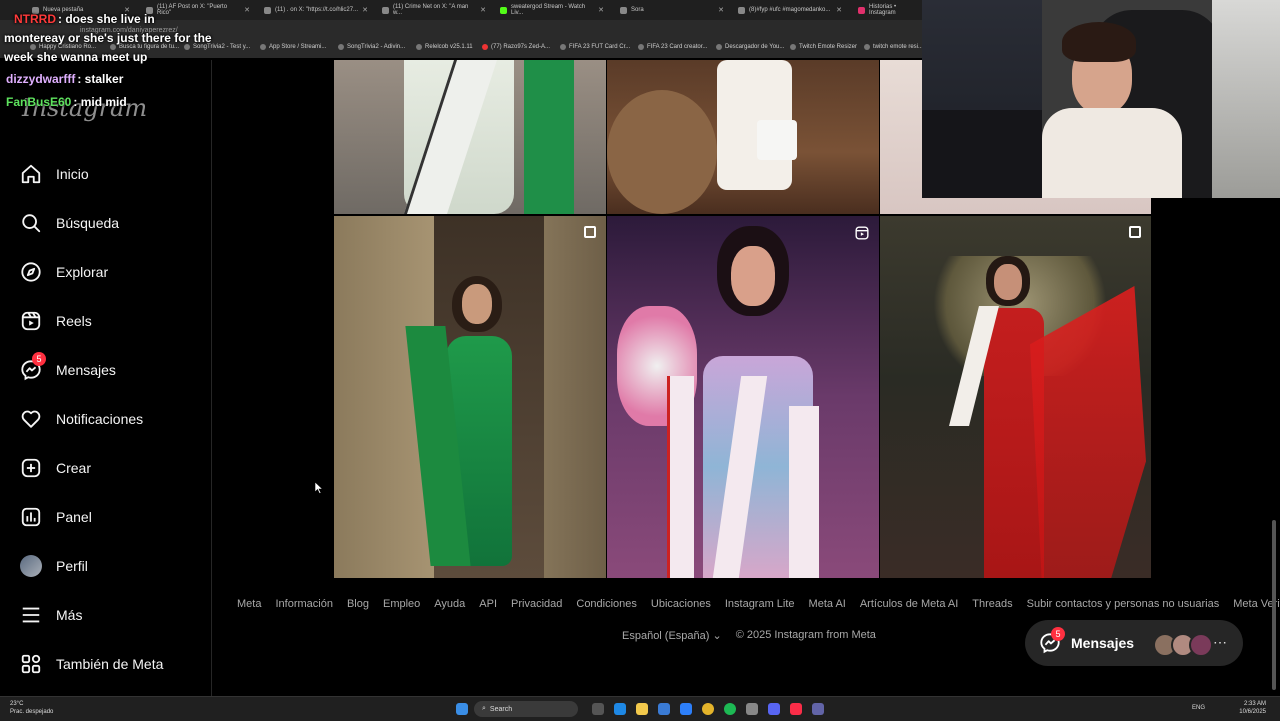 The height and width of the screenshot is (721, 1280). What do you see at coordinates (35, 19) in the screenshot?
I see `chat-username: NTRRD` at bounding box center [35, 19].